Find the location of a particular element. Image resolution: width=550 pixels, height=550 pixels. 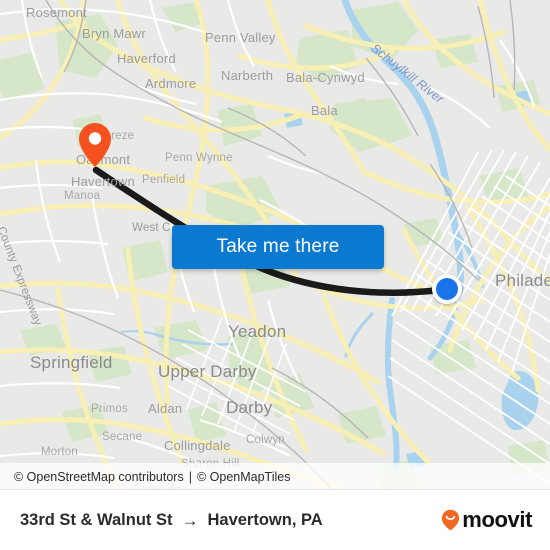

take-me-there-button: Take me there is located at coordinates (278, 247).